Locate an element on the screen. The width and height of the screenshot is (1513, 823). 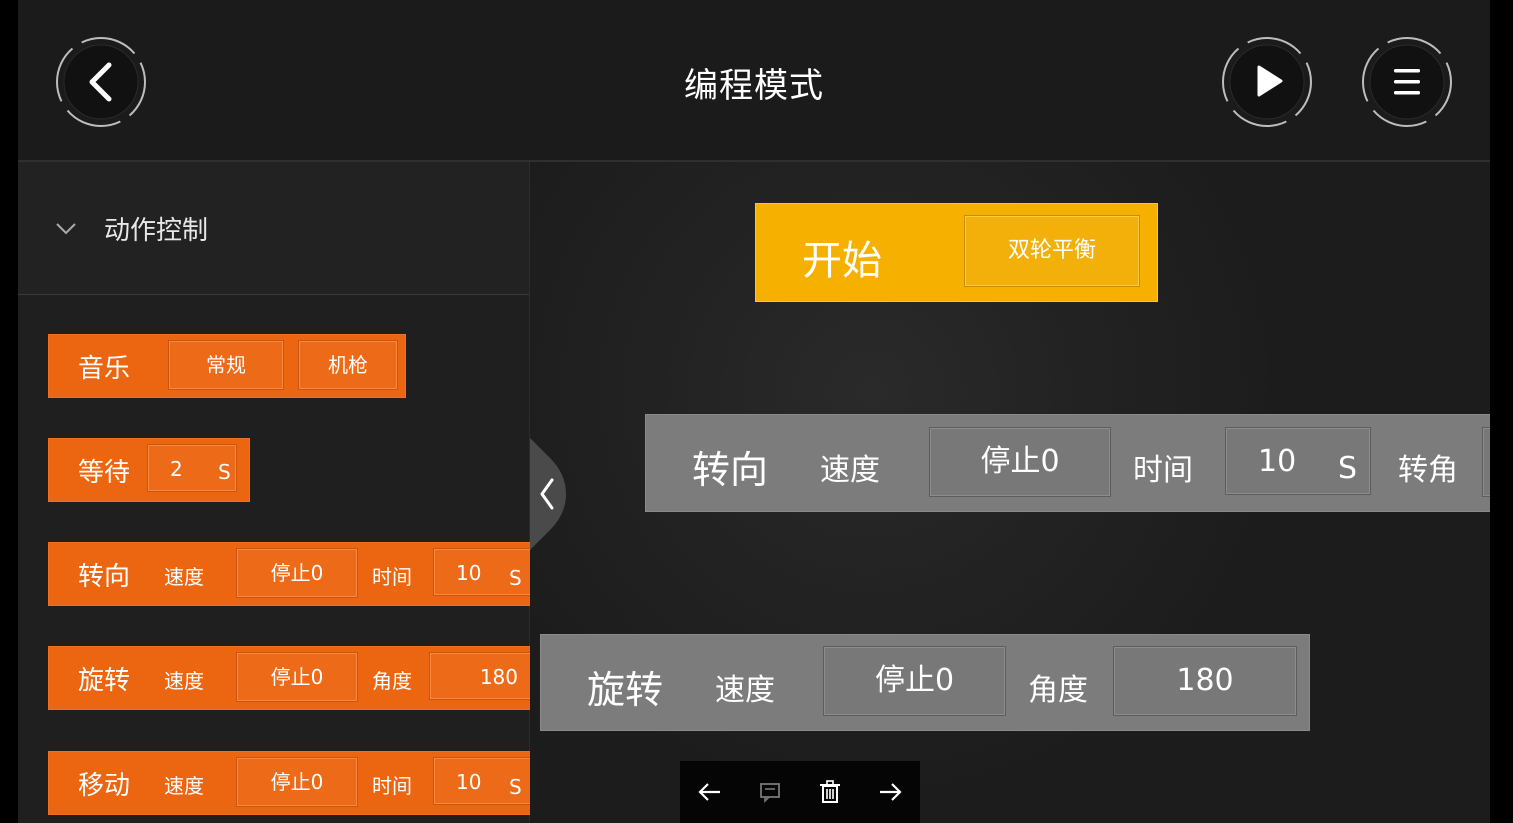
turn-angle-label: 转角 is located at coordinates (1428, 470).